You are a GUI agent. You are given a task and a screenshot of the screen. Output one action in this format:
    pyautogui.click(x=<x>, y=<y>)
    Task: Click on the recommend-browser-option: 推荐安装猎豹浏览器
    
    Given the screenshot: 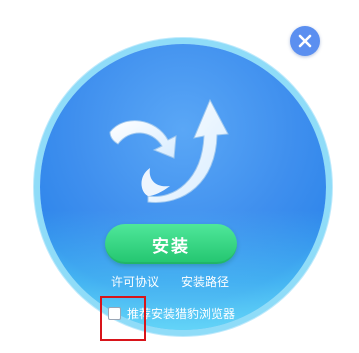 What is the action you would take?
    pyautogui.click(x=169, y=313)
    